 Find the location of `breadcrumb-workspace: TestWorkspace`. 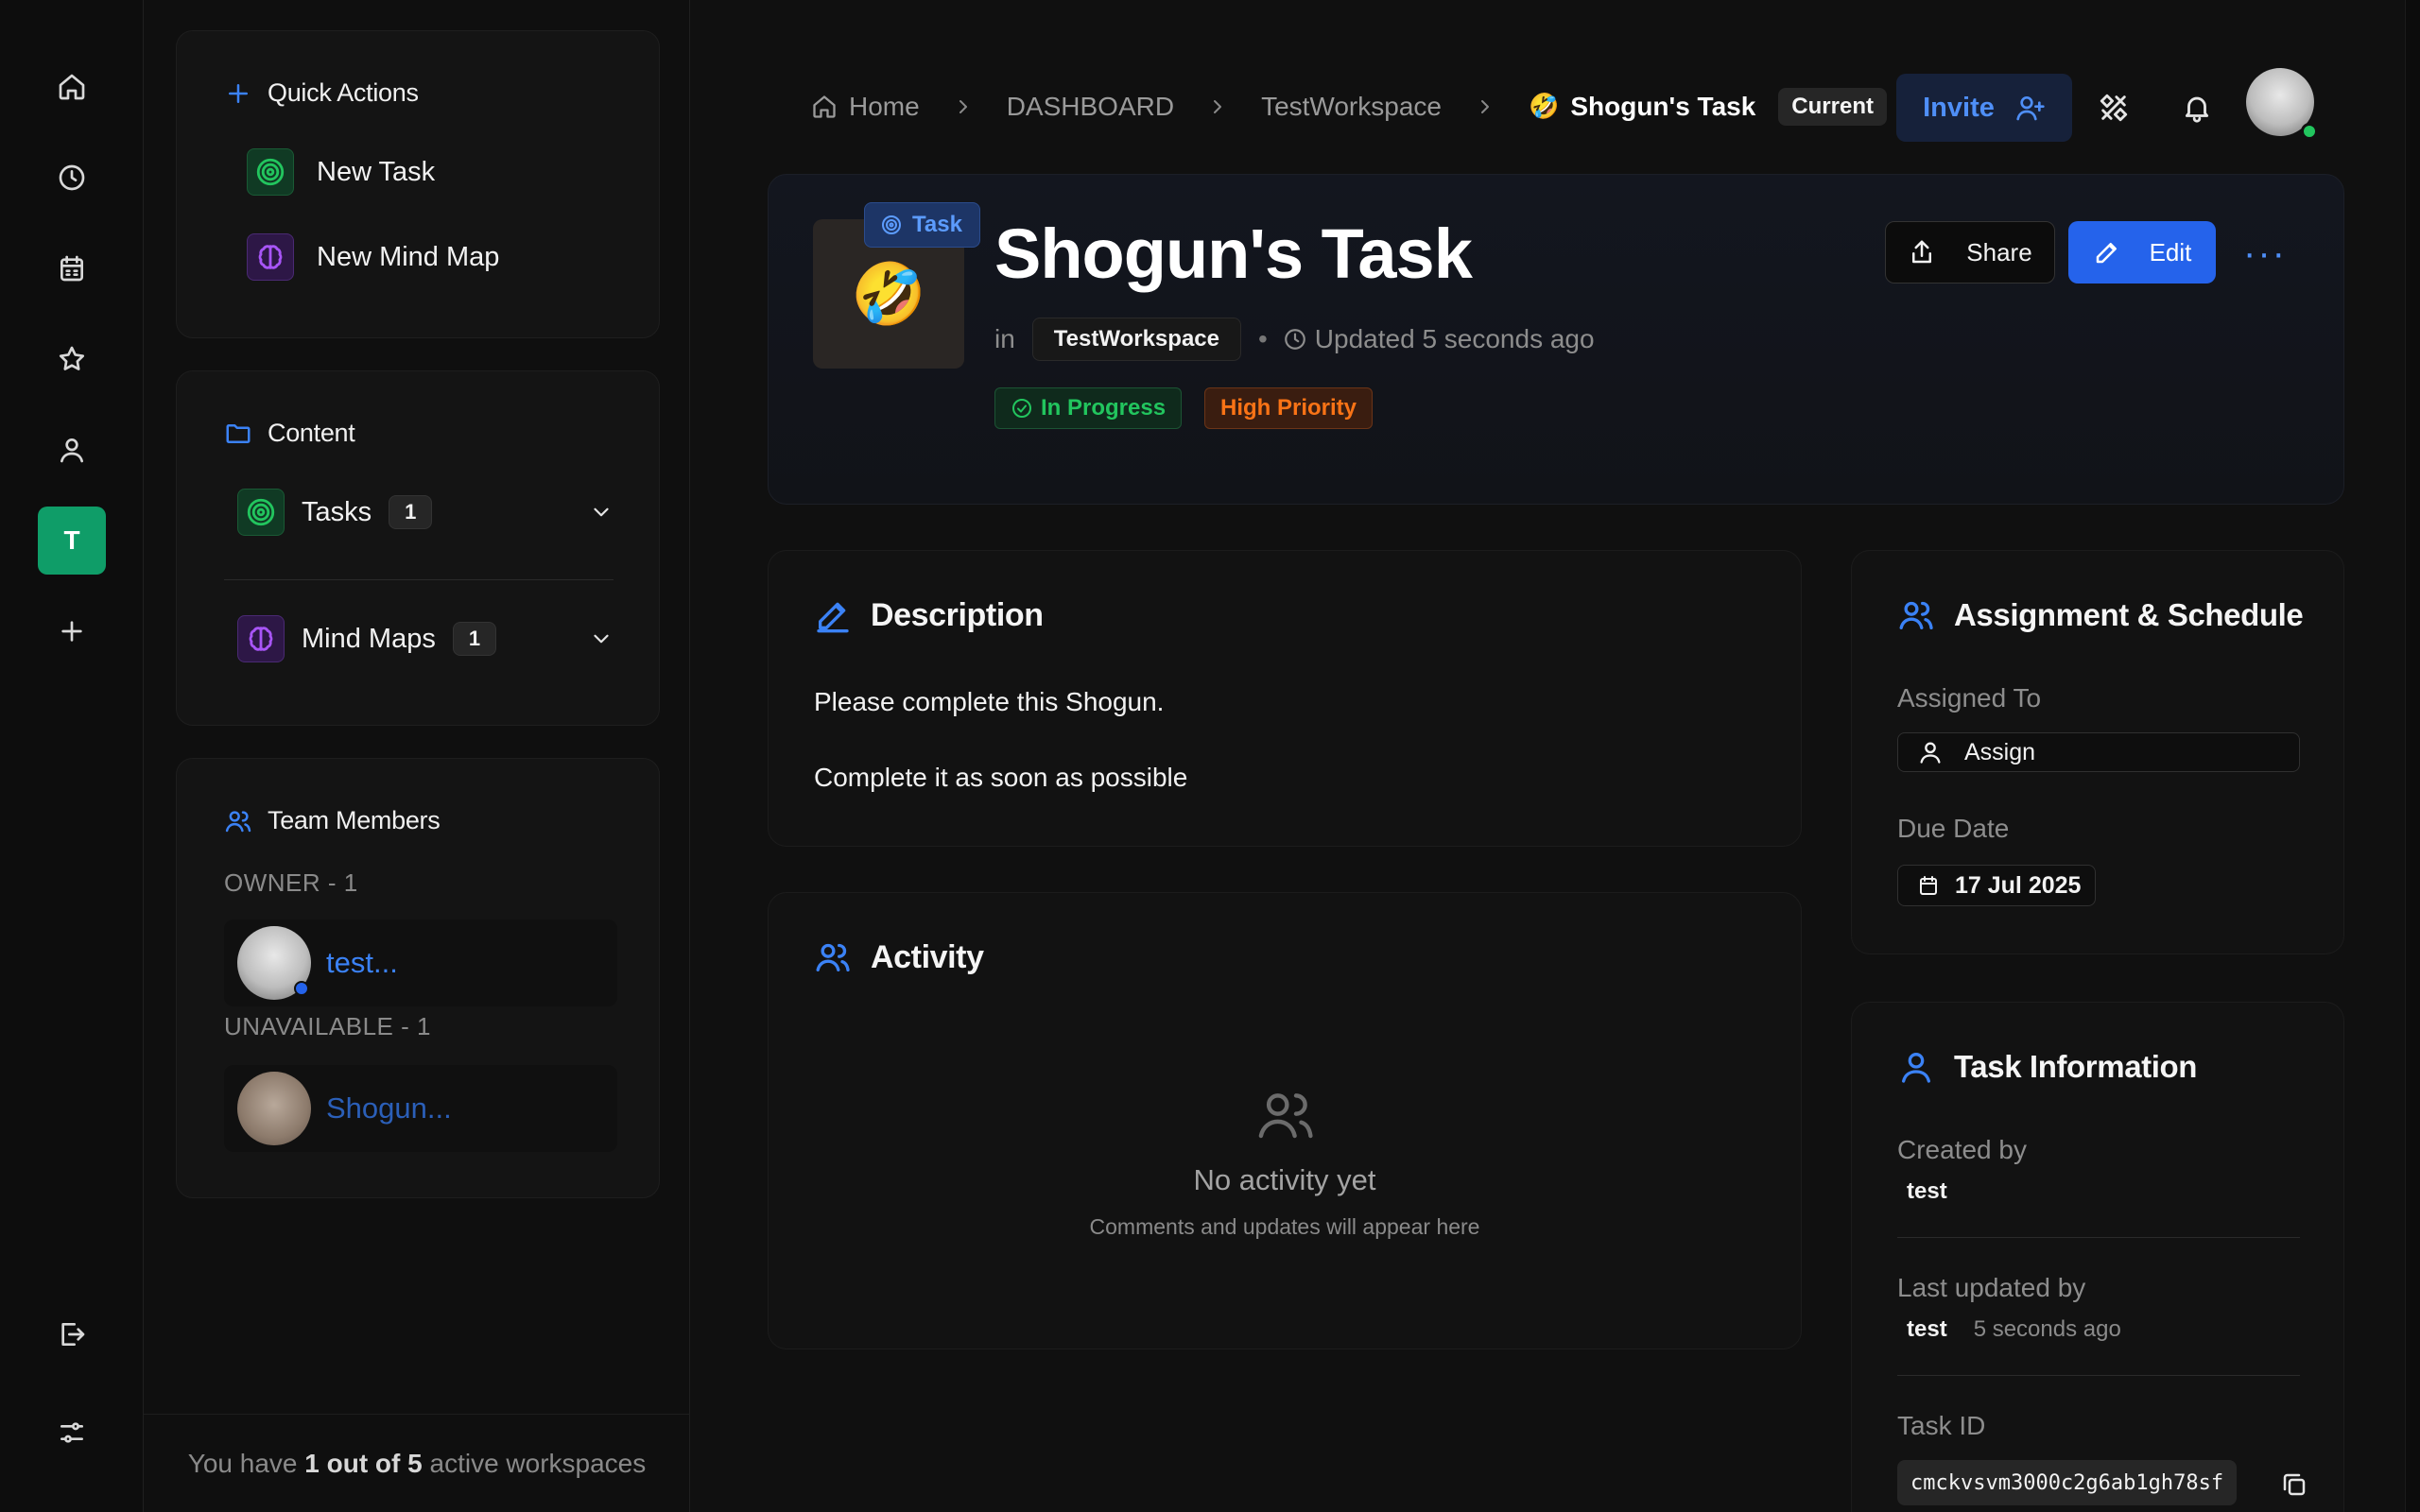

breadcrumb-workspace: TestWorkspace is located at coordinates (1352, 107).